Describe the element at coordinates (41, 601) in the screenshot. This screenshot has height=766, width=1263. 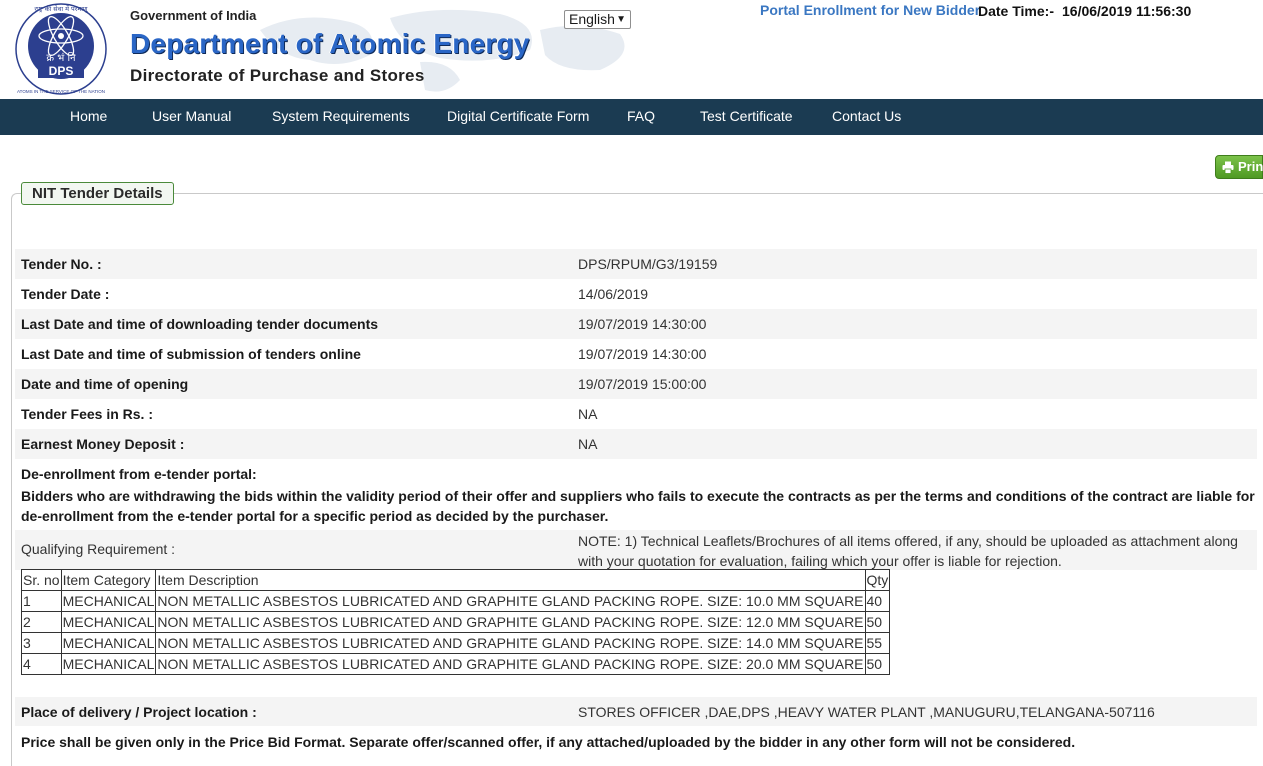
I see `table-cell: 1` at that location.